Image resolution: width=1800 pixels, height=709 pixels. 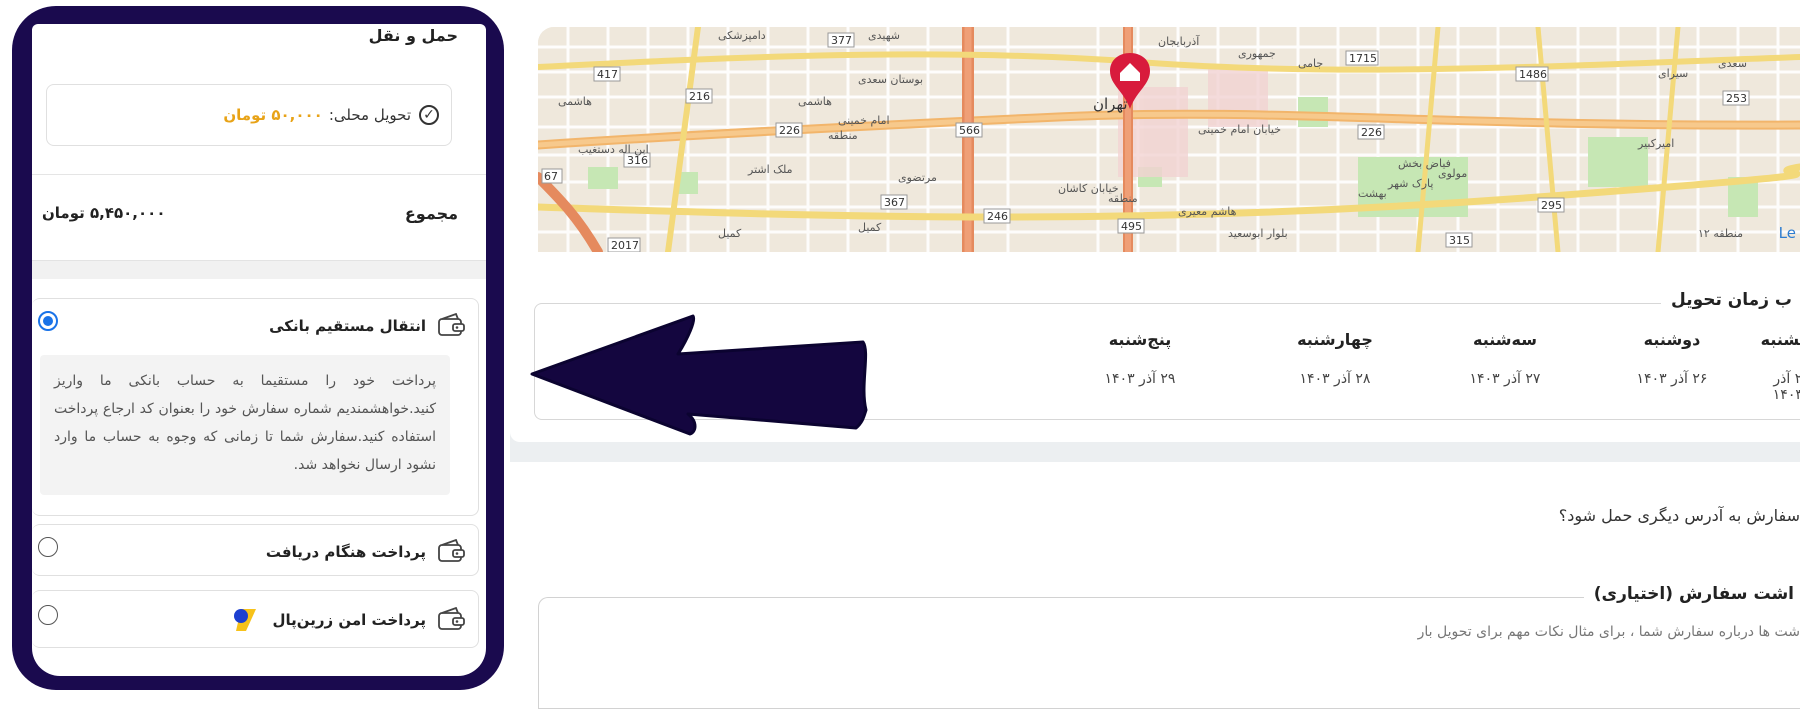 I want to click on delivery-time-title: ب زمان تحویل, so click(x=1730, y=300).